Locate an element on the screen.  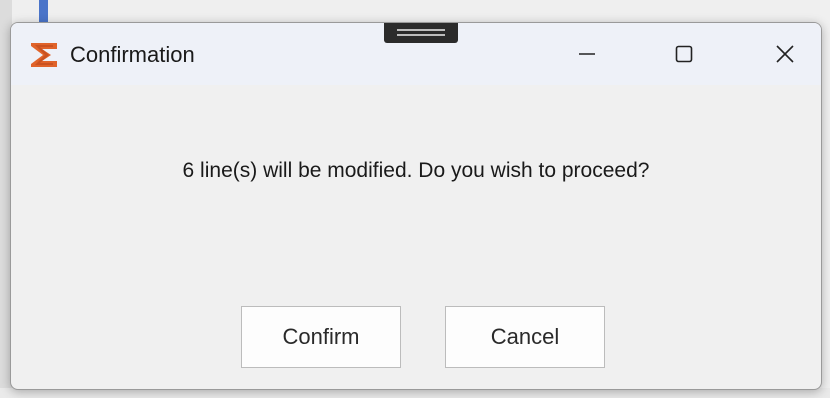
minimize-button is located at coordinates (587, 54).